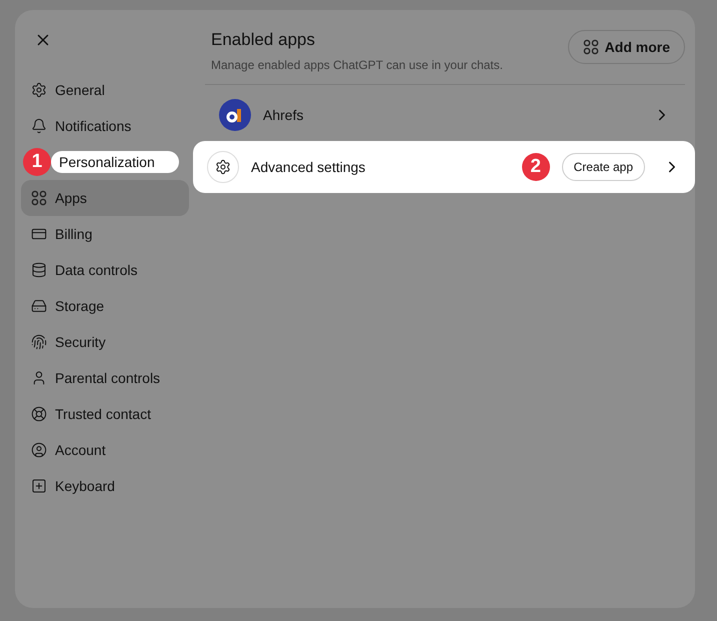  What do you see at coordinates (445, 115) in the screenshot?
I see `app-row: Ahrefs` at bounding box center [445, 115].